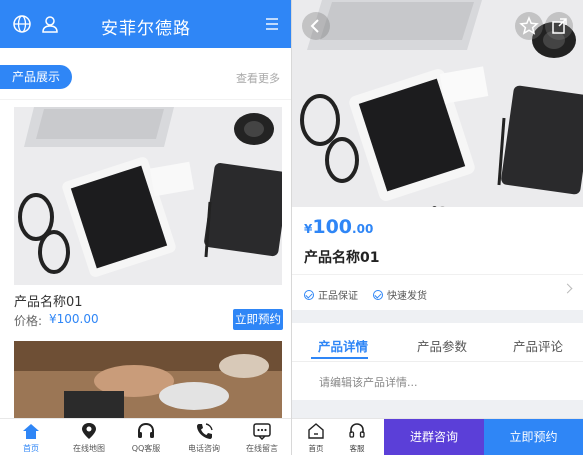 The image size is (583, 455). I want to click on price-label: 价格:, so click(28, 321).